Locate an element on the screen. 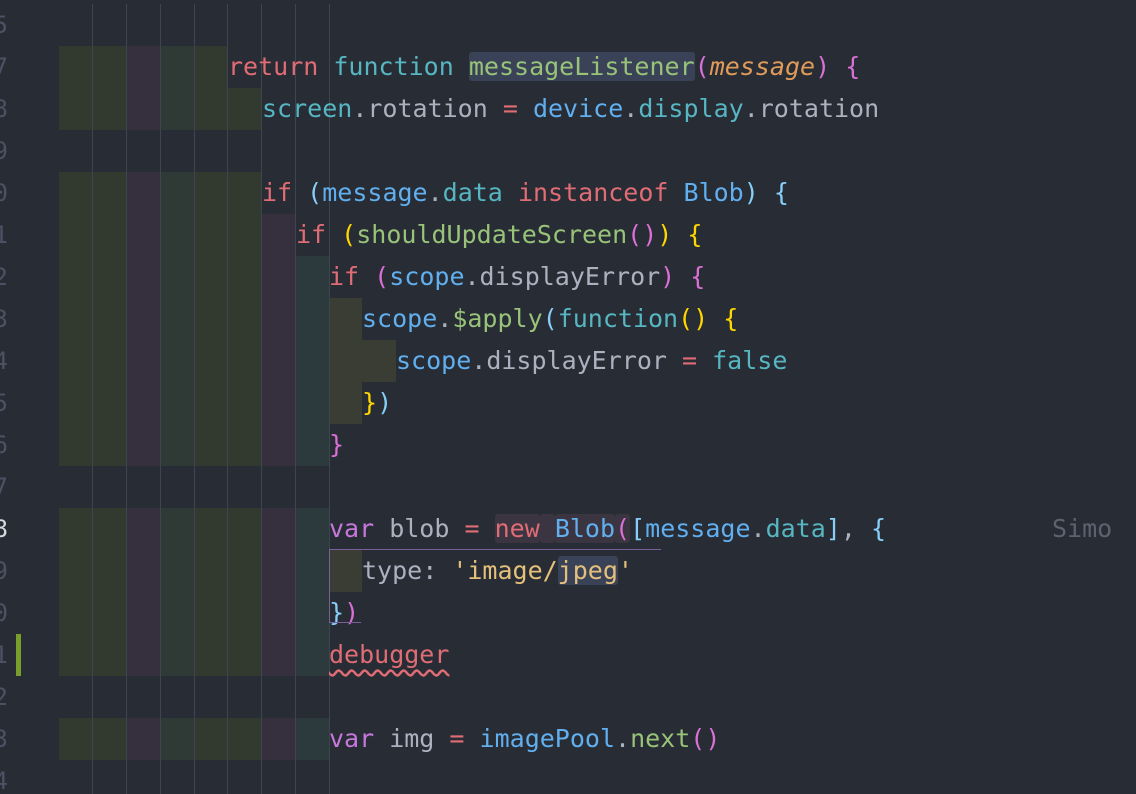 The width and height of the screenshot is (1136, 794). code-token: message is located at coordinates (762, 66).